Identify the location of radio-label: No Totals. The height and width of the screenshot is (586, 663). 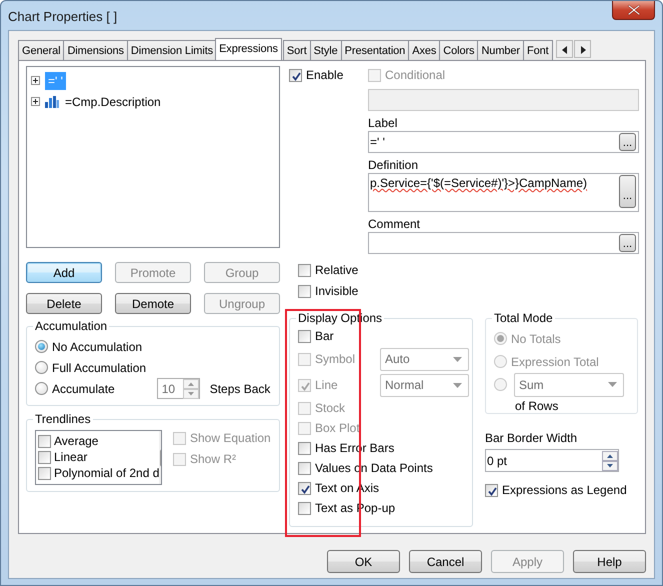
(536, 339).